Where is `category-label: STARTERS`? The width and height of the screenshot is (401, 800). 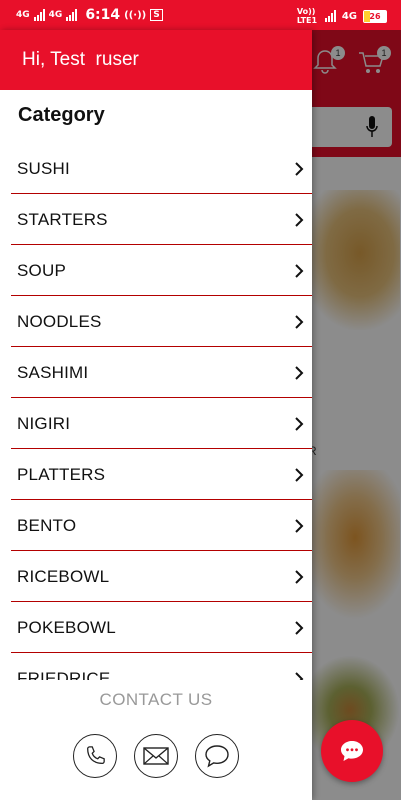
category-label: STARTERS is located at coordinates (62, 219).